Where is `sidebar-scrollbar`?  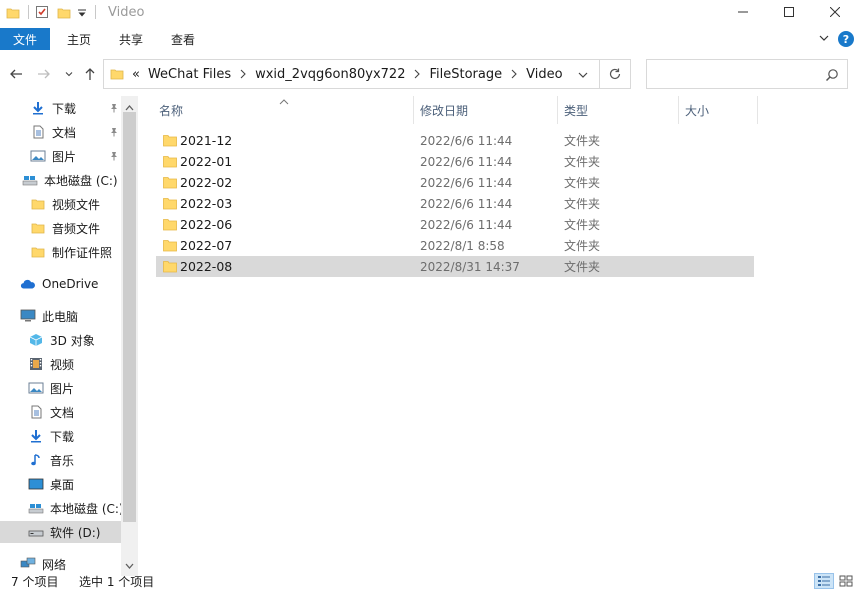 sidebar-scrollbar is located at coordinates (129, 336).